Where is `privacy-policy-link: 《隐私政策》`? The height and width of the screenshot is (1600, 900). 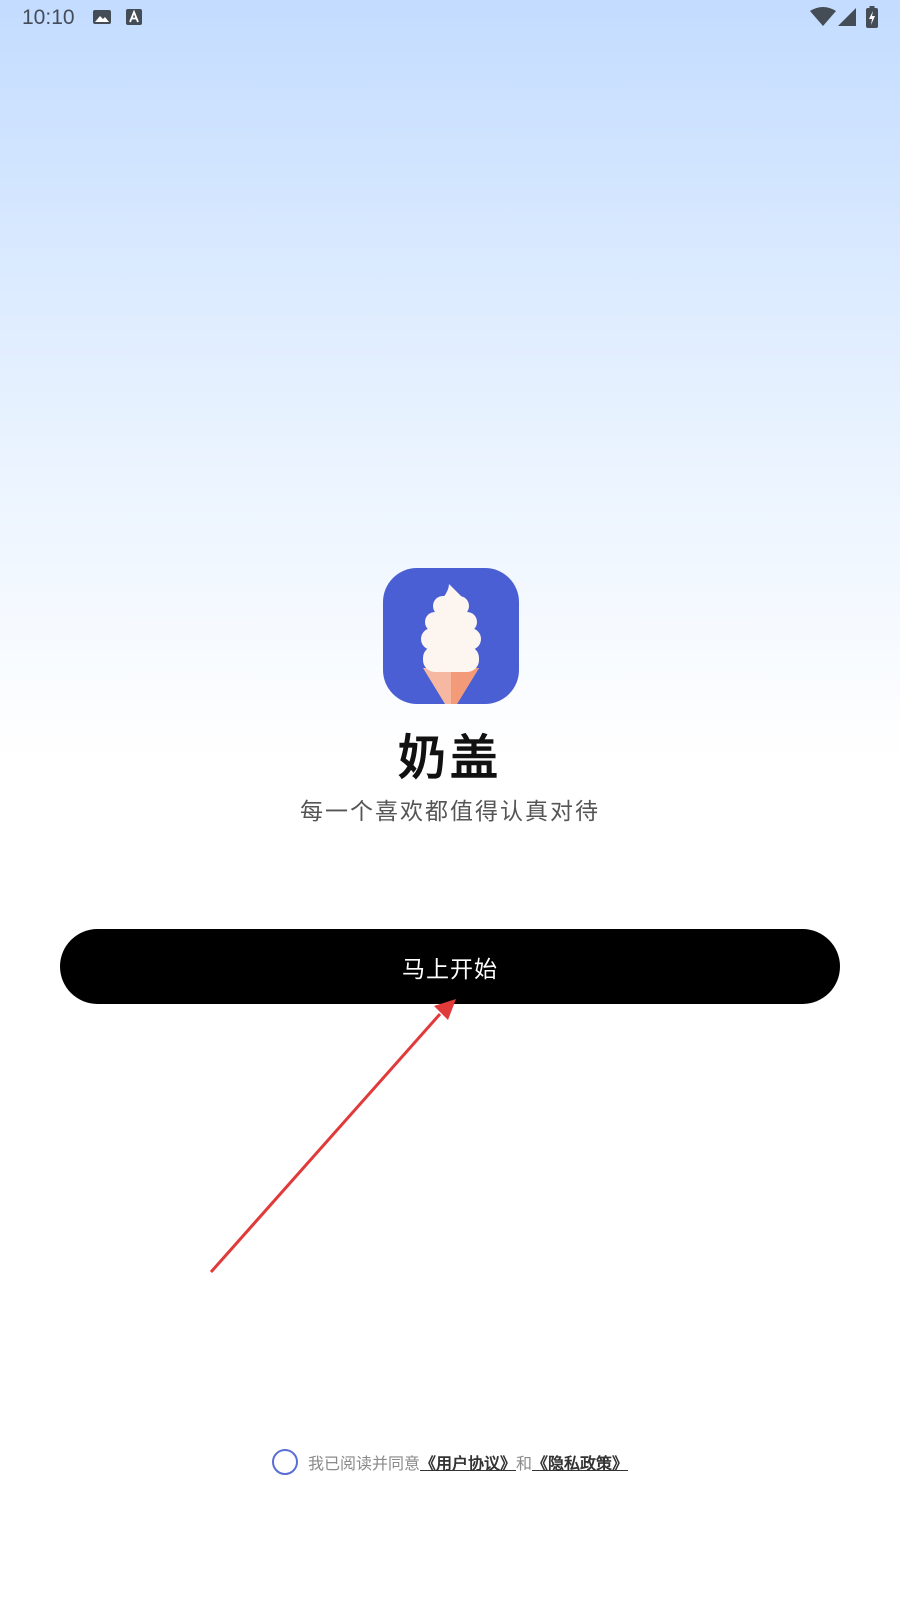 privacy-policy-link: 《隐私政策》 is located at coordinates (580, 1462).